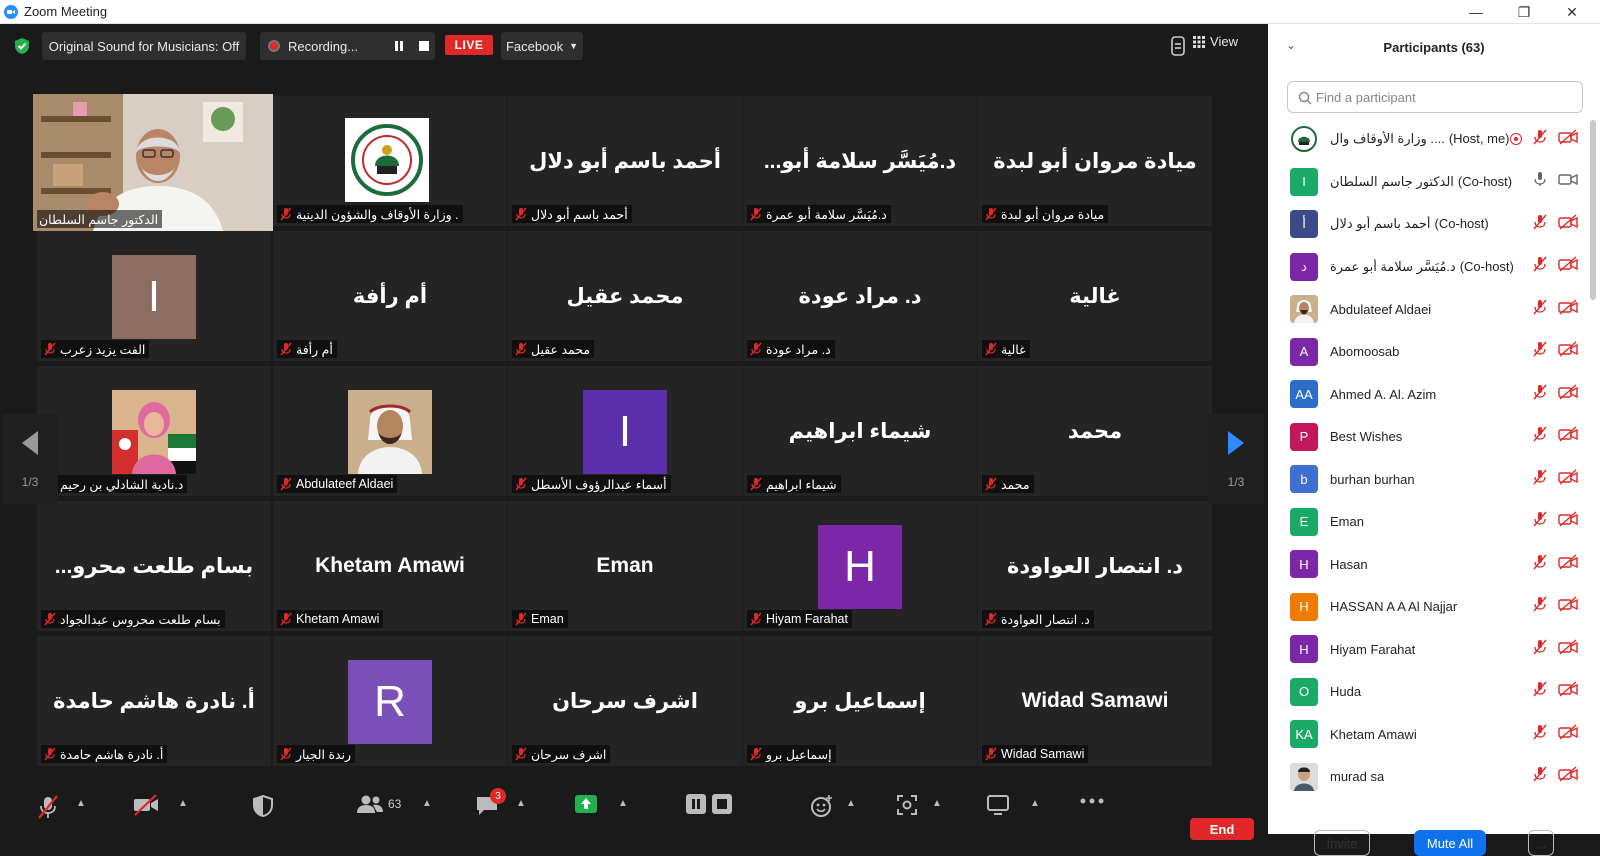 This screenshot has width=1600, height=856. Describe the element at coordinates (378, 804) in the screenshot. I see `participants-button: 63` at that location.